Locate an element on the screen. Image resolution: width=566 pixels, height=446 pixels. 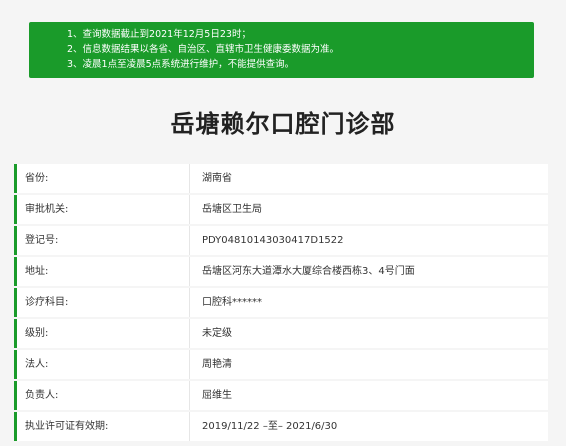
detail-row-province: 省份: 湖南省 is located at coordinates (281, 178).